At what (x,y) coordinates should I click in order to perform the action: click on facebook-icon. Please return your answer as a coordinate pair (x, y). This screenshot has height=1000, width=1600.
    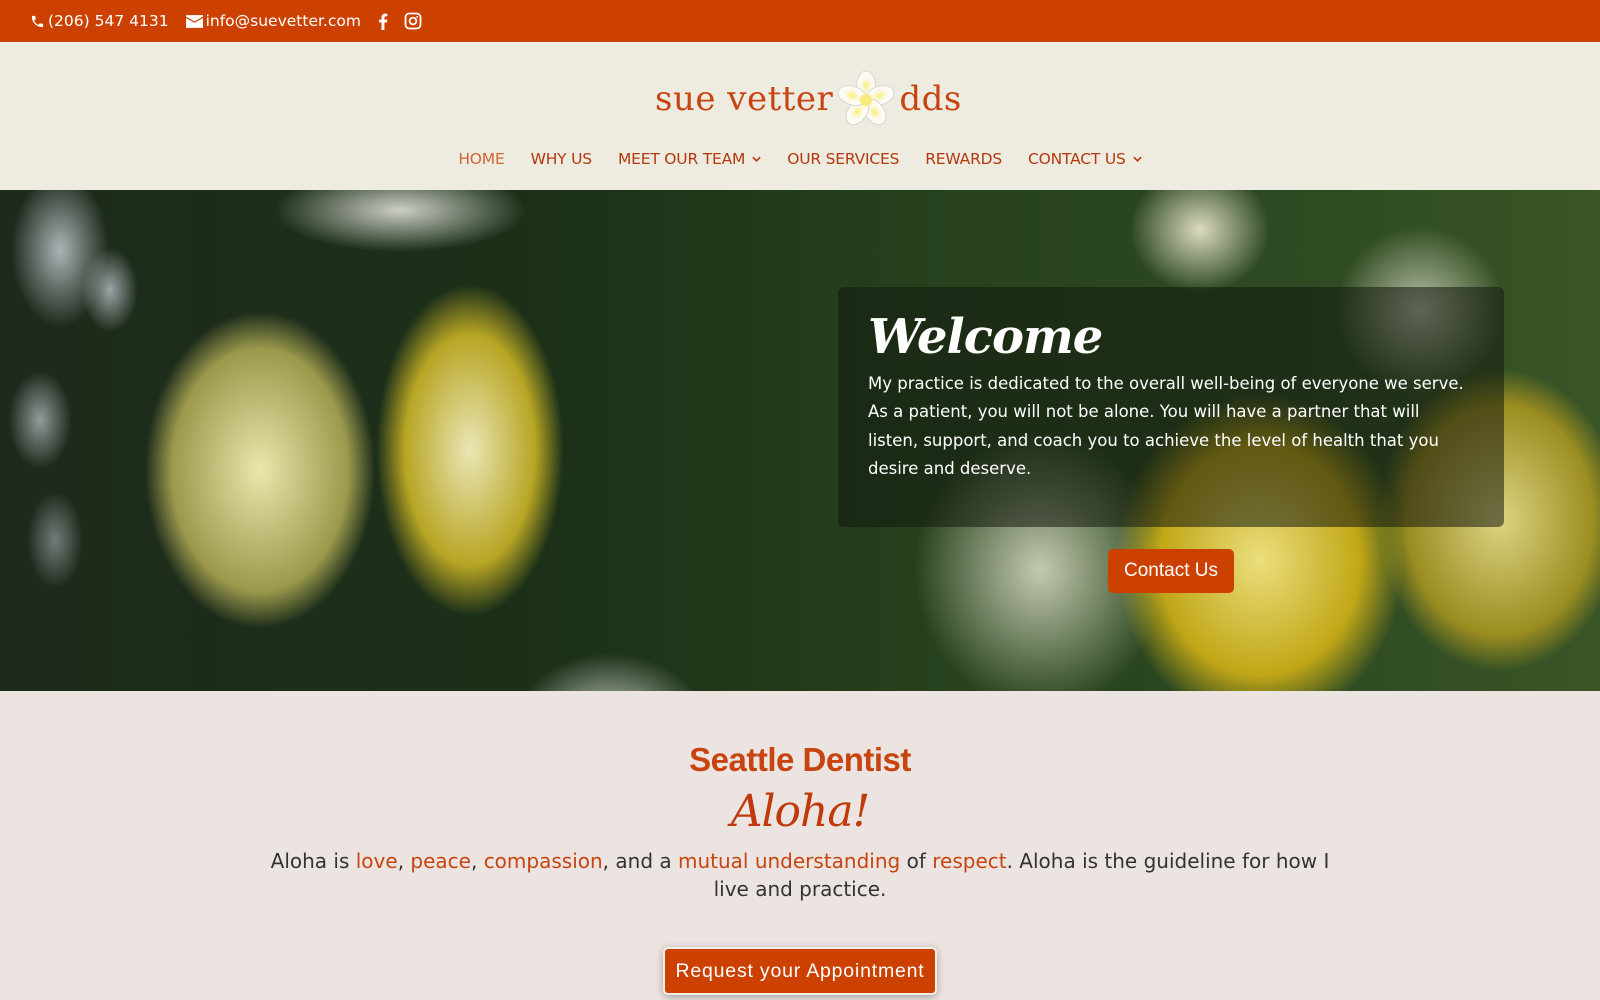
    Looking at the image, I should click on (383, 21).